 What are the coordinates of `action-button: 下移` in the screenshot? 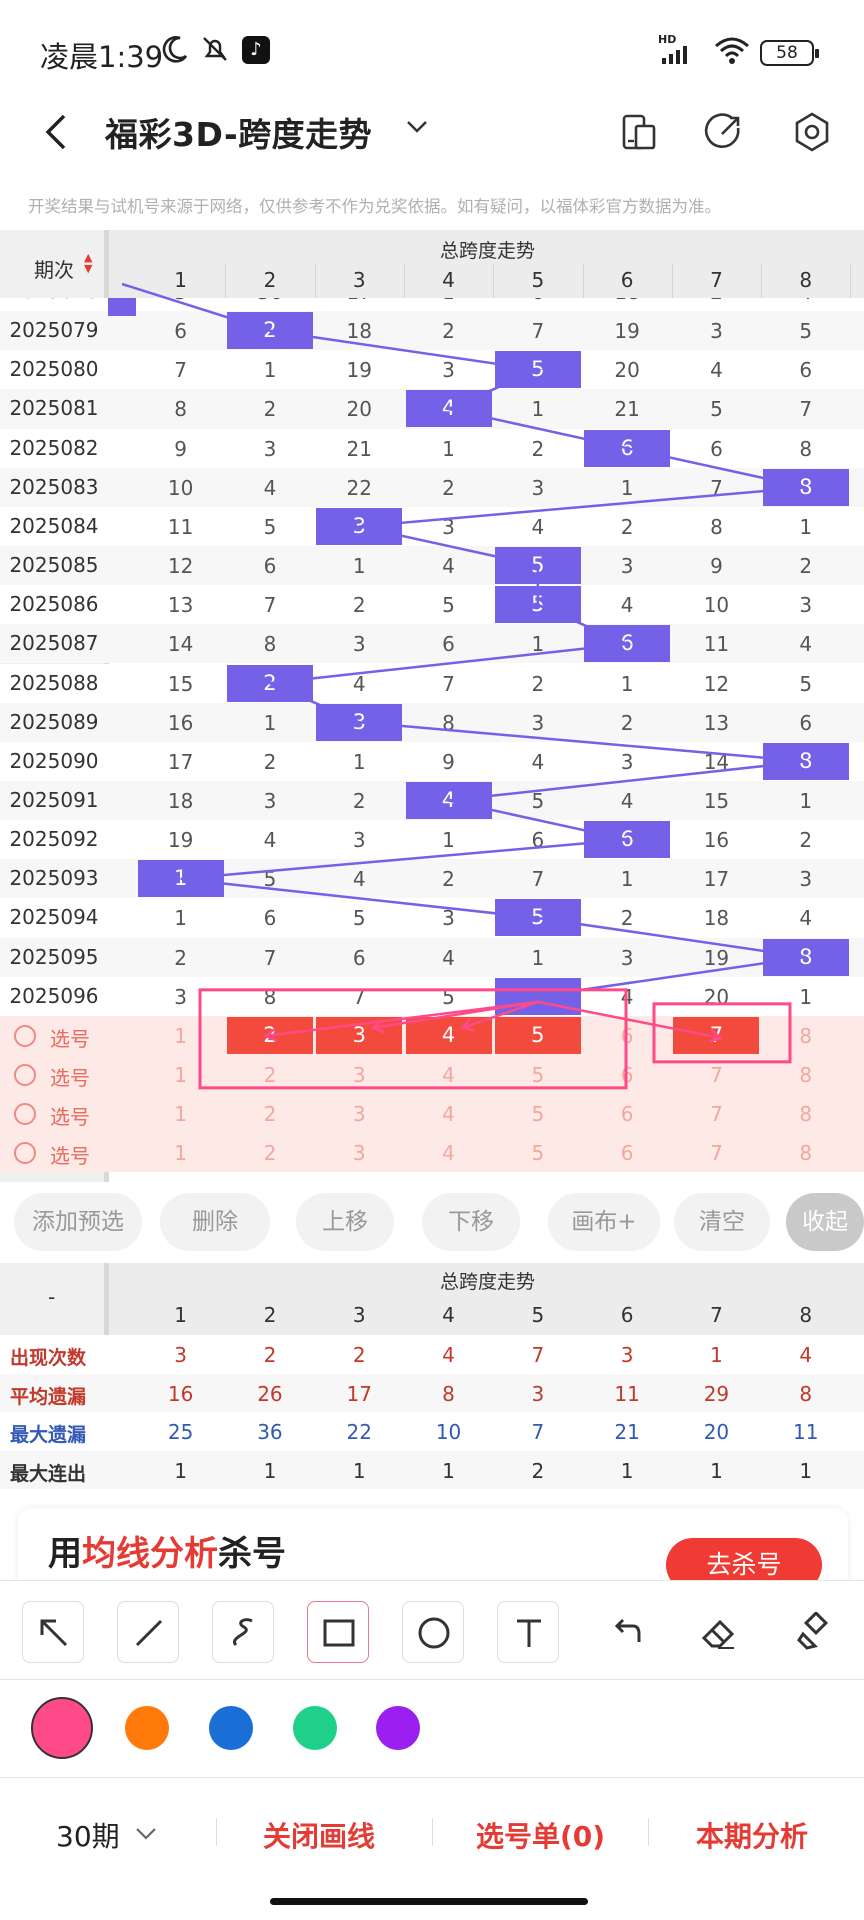 It's located at (471, 1222).